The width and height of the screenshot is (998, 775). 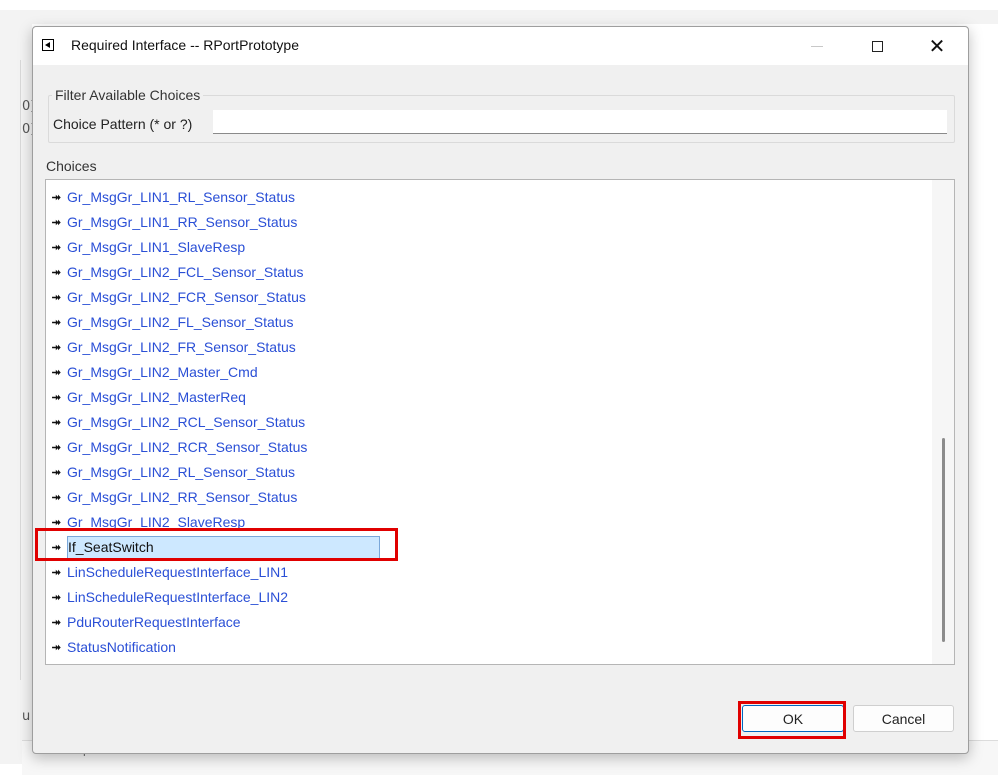 What do you see at coordinates (20, 370) in the screenshot?
I see `background-divider` at bounding box center [20, 370].